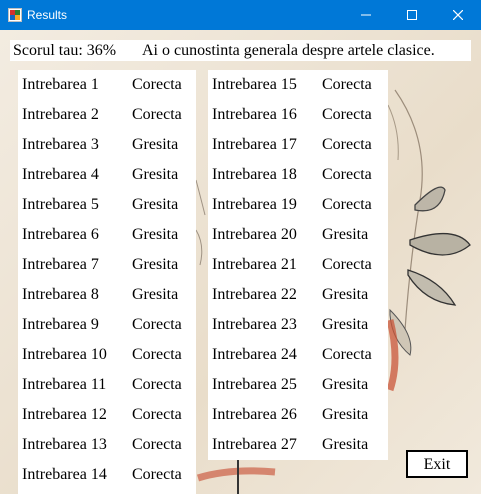  I want to click on question-label: Intrebarea 27, so click(254, 444).